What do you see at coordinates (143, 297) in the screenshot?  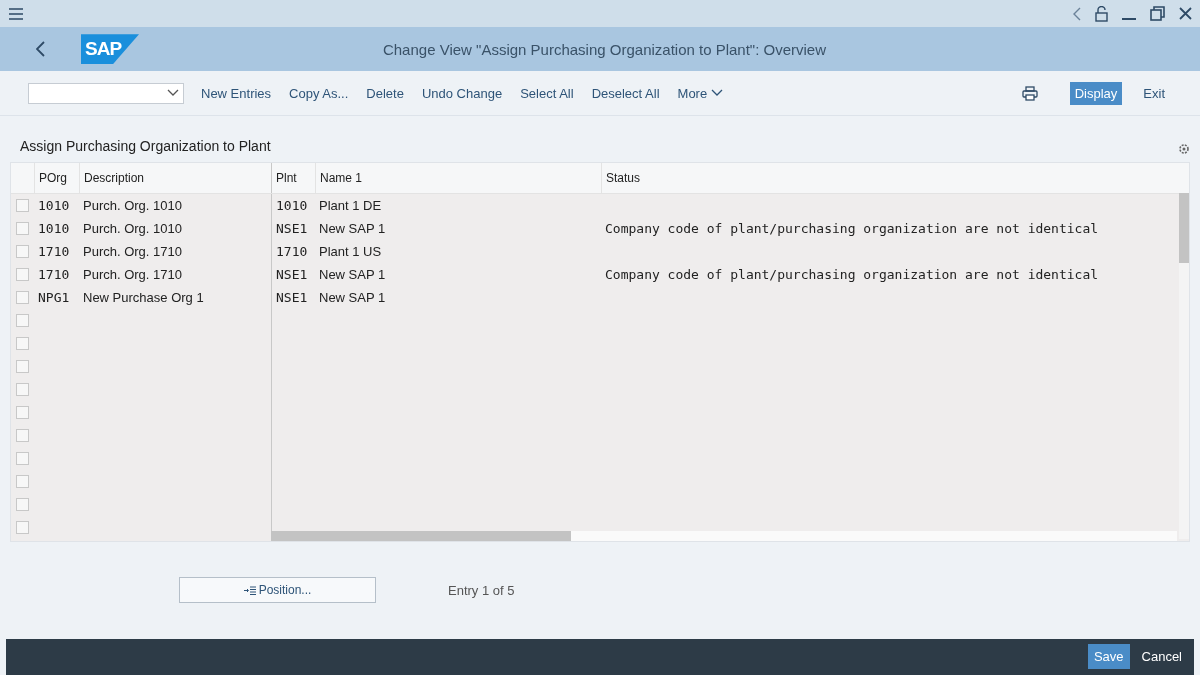 I see `table-cell-text: New Purchase Org 1` at bounding box center [143, 297].